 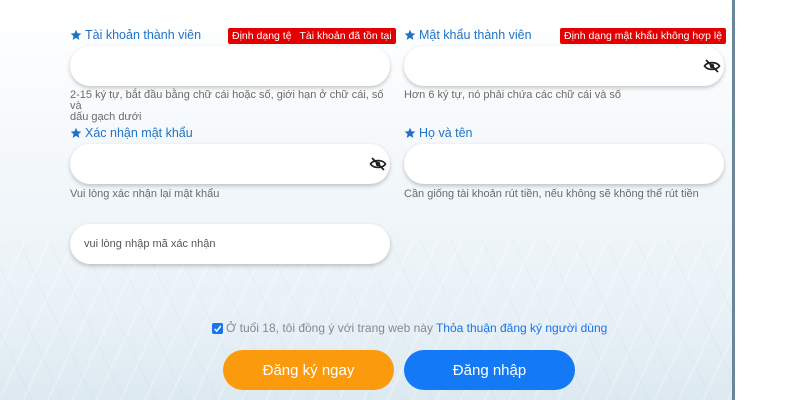 I want to click on agreement-text: Ở tuổi 18, tôi đồng ý với trang web này, so click(x=329, y=328).